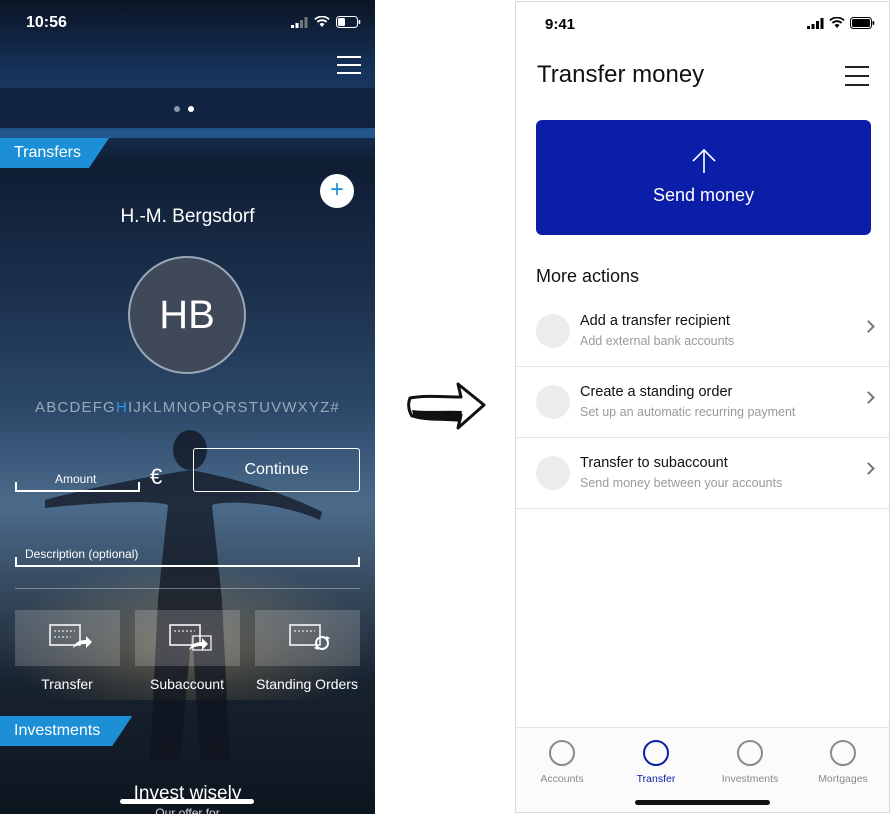  I want to click on transfer-tile, so click(67, 638).